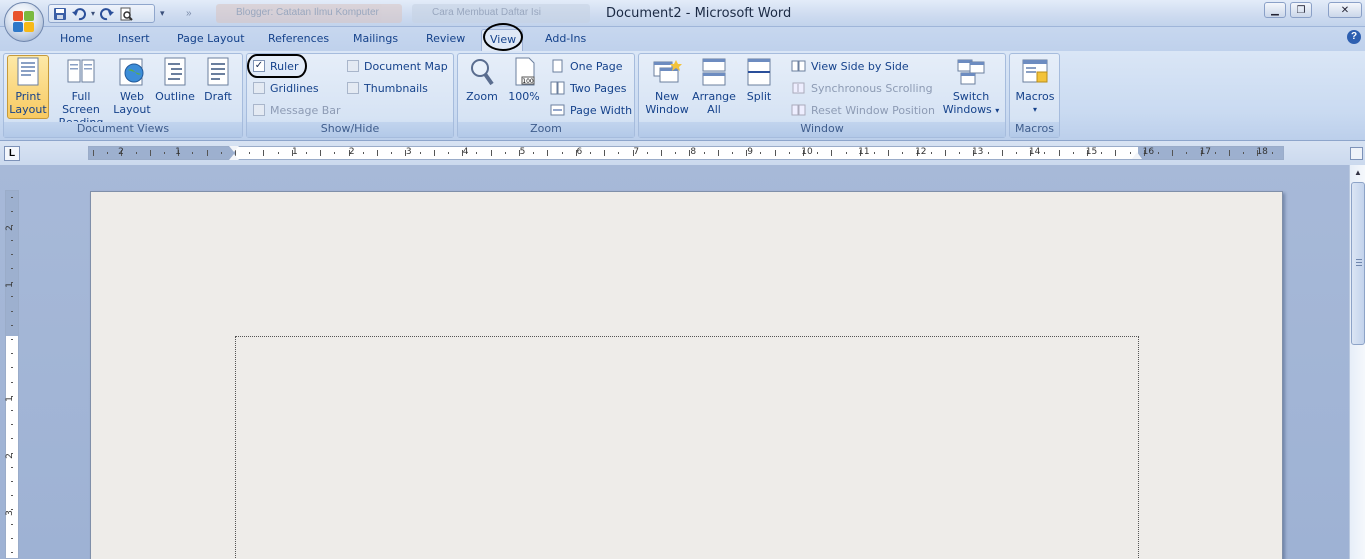 Image resolution: width=1365 pixels, height=559 pixels. I want to click on faded-window-tab-1: Blogger: Catatan Ilmu Komputer, so click(309, 13).